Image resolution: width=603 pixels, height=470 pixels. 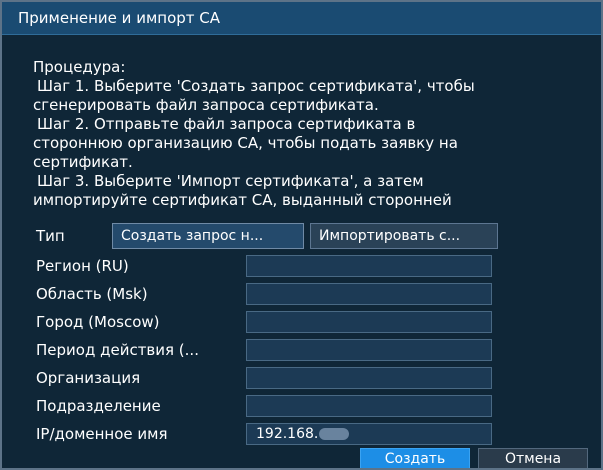 What do you see at coordinates (206, 105) in the screenshot?
I see `procedure-line: сгенерировать файл запроса сертификата.` at bounding box center [206, 105].